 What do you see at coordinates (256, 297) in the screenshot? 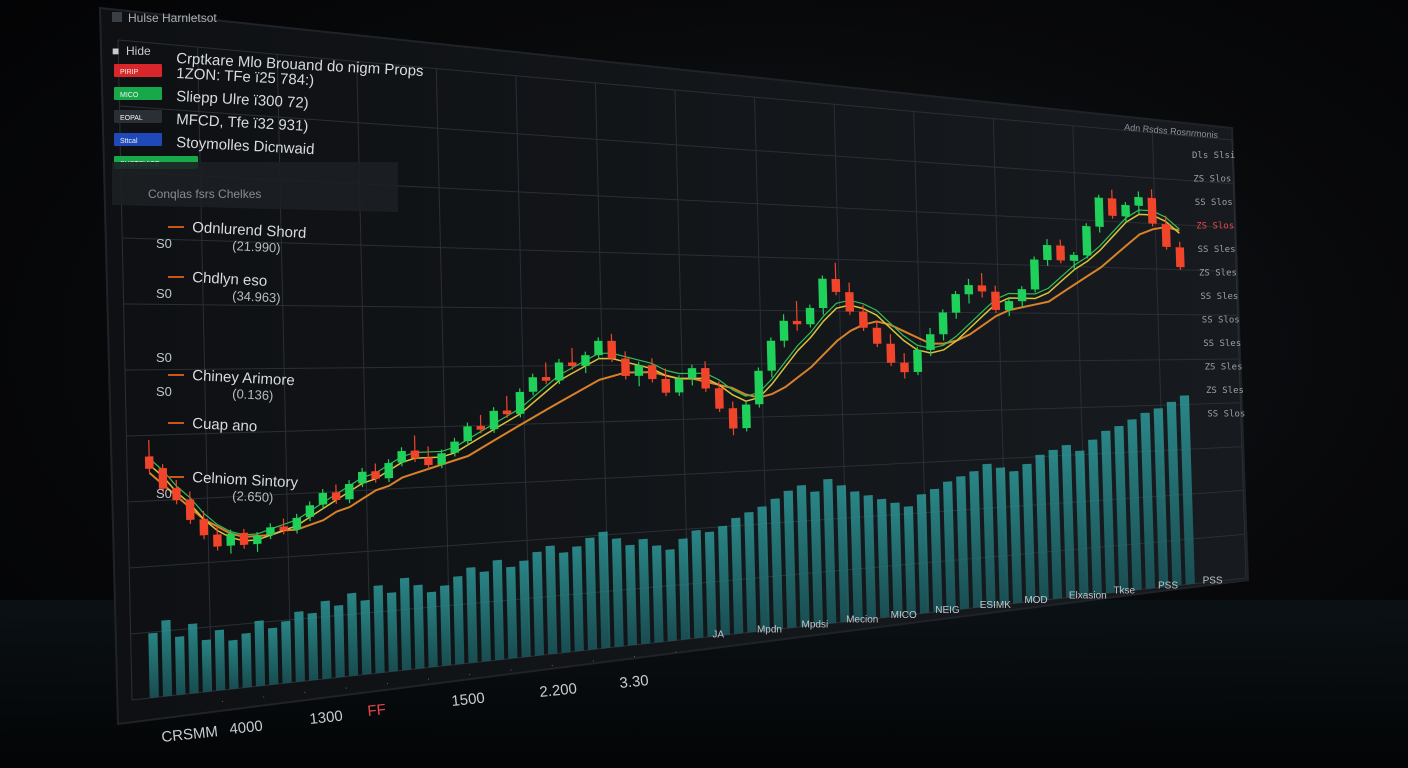
I see `indicator-value: (34.963)` at bounding box center [256, 297].